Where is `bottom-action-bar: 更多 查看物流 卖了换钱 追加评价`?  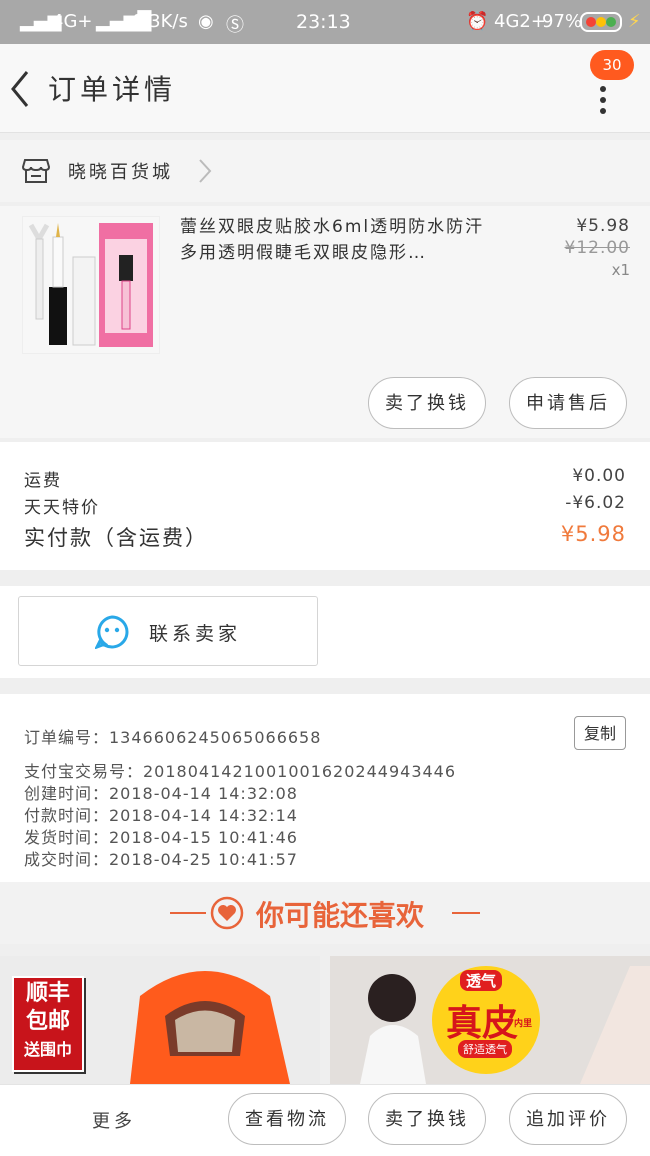
bottom-action-bar: 更多 查看物流 卖了换钱 追加评价 is located at coordinates (325, 1120).